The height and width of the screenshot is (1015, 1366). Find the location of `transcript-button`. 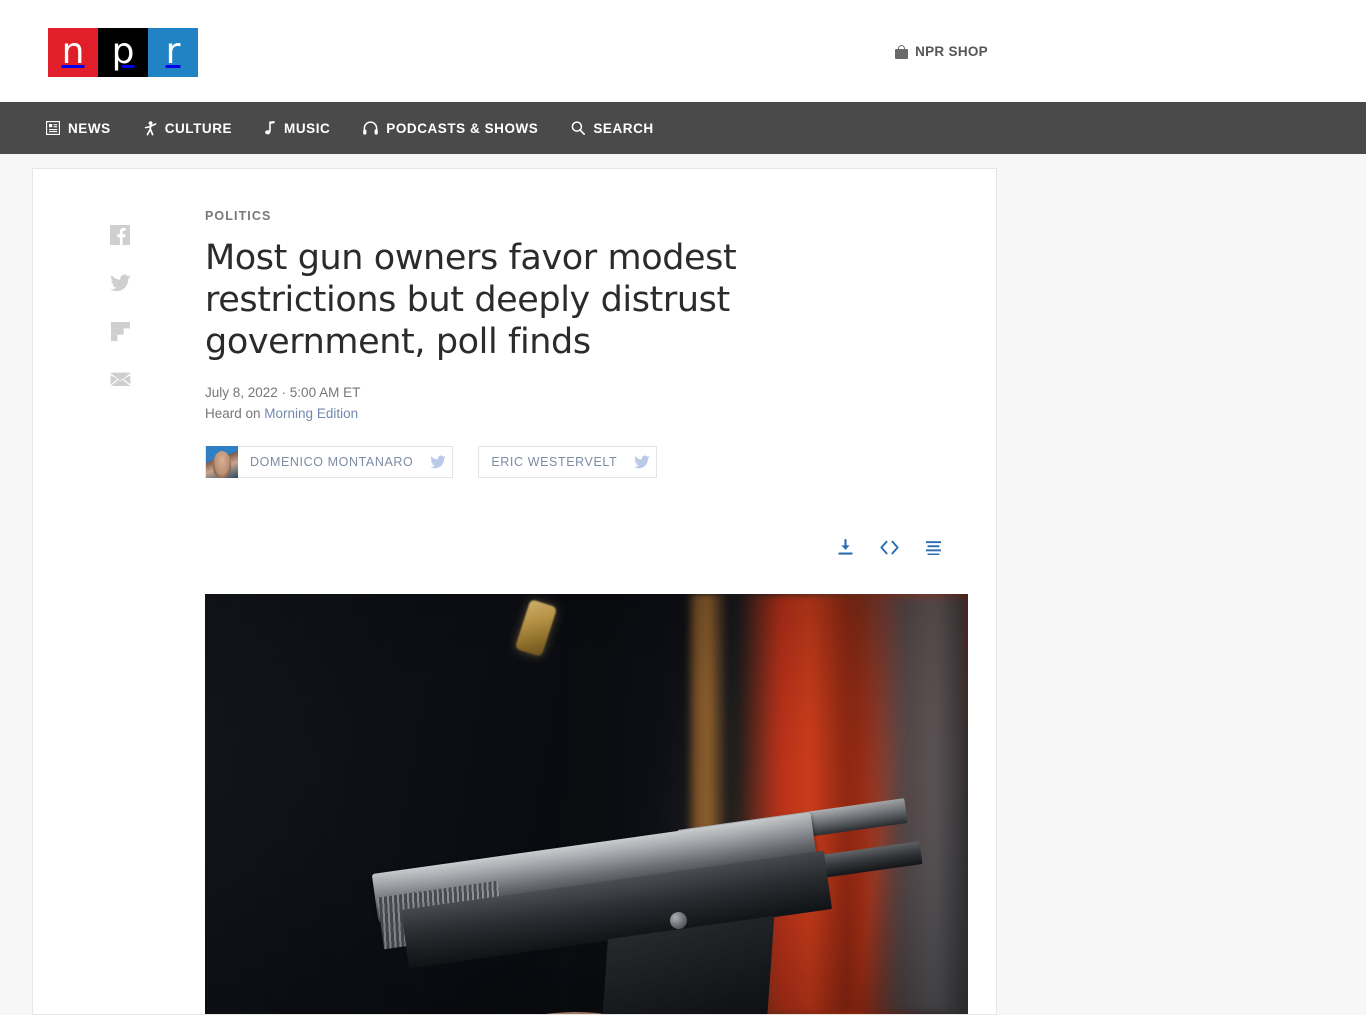

transcript-button is located at coordinates (933, 547).